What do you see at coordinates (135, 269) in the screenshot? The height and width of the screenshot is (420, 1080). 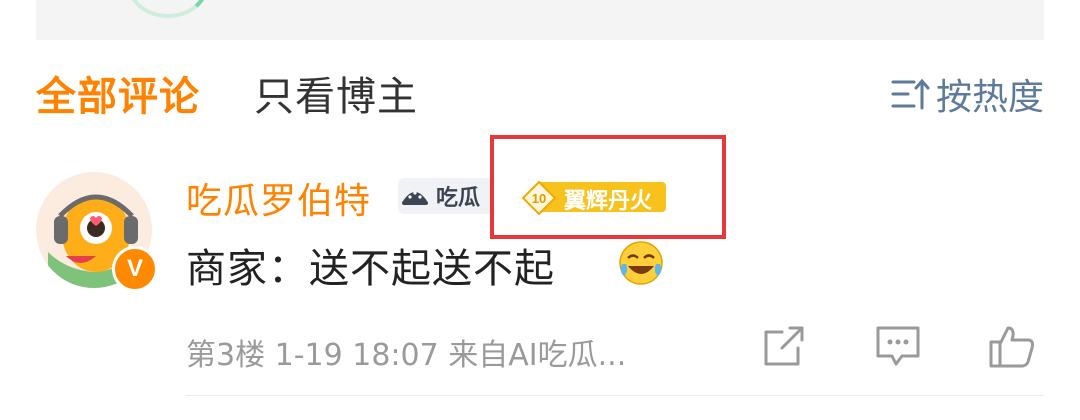 I see `verified-badge-icon: V` at bounding box center [135, 269].